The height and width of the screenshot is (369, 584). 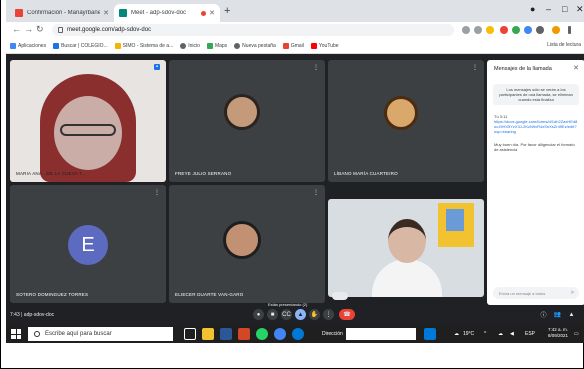 I want to click on new-tab-button: +, so click(x=227, y=11).